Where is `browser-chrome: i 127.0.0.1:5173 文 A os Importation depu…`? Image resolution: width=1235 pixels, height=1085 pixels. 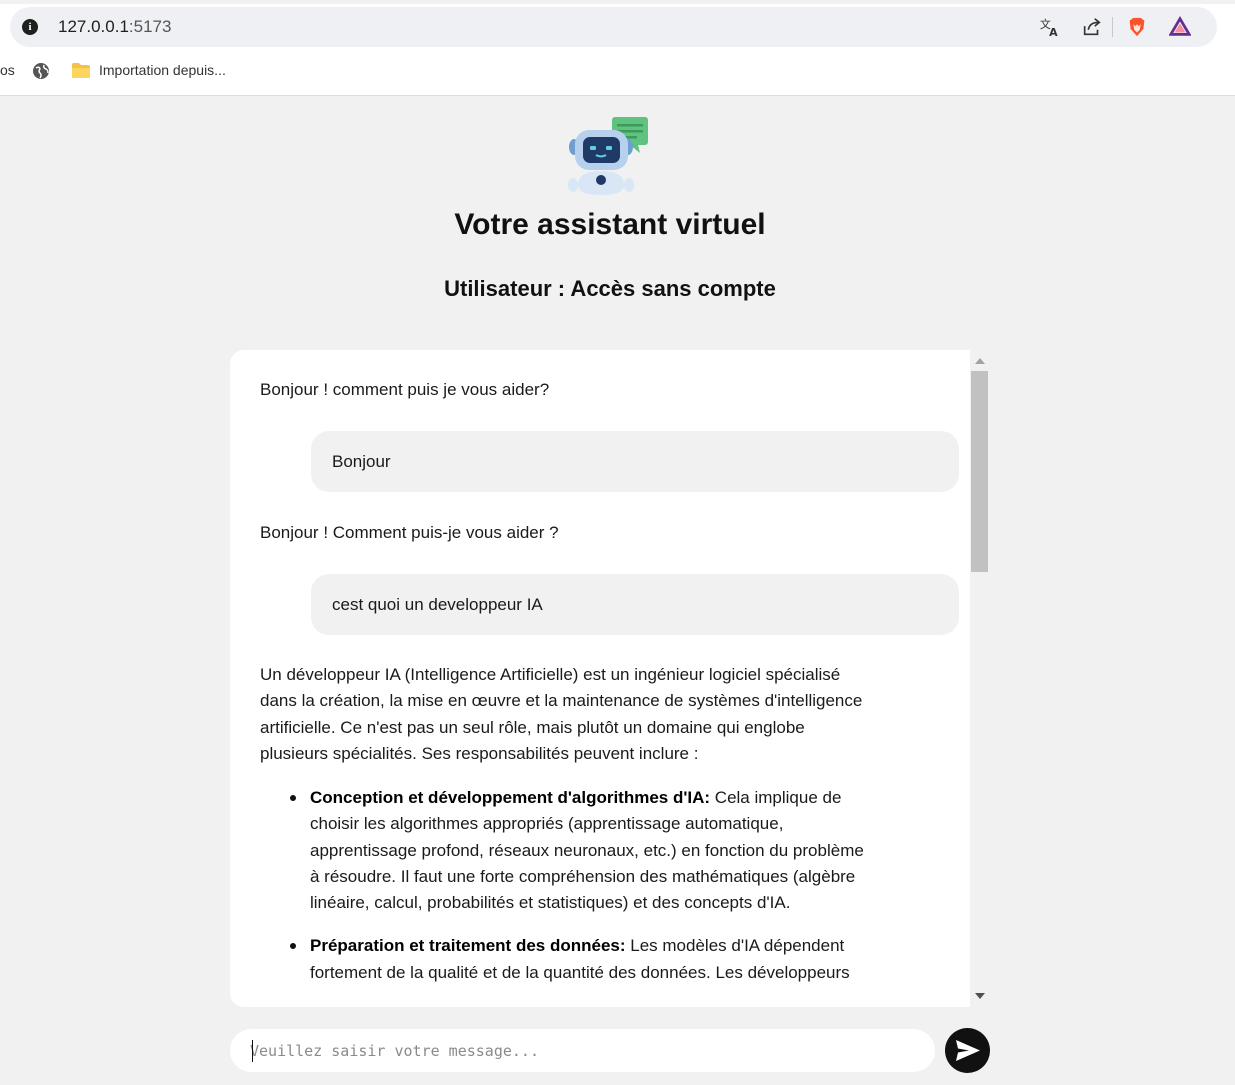
browser-chrome: i 127.0.0.1:5173 文 A os Importation depu… is located at coordinates (617, 48).